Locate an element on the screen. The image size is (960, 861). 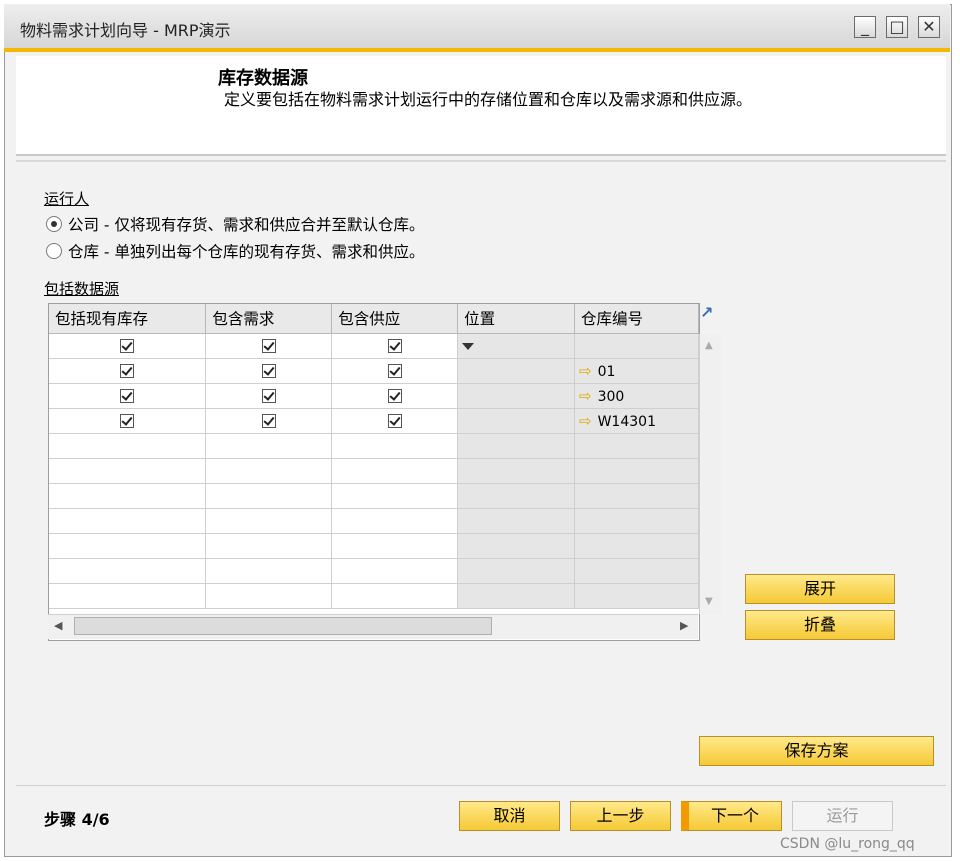
step-indicator: 步骤 4/6 is located at coordinates (77, 819).